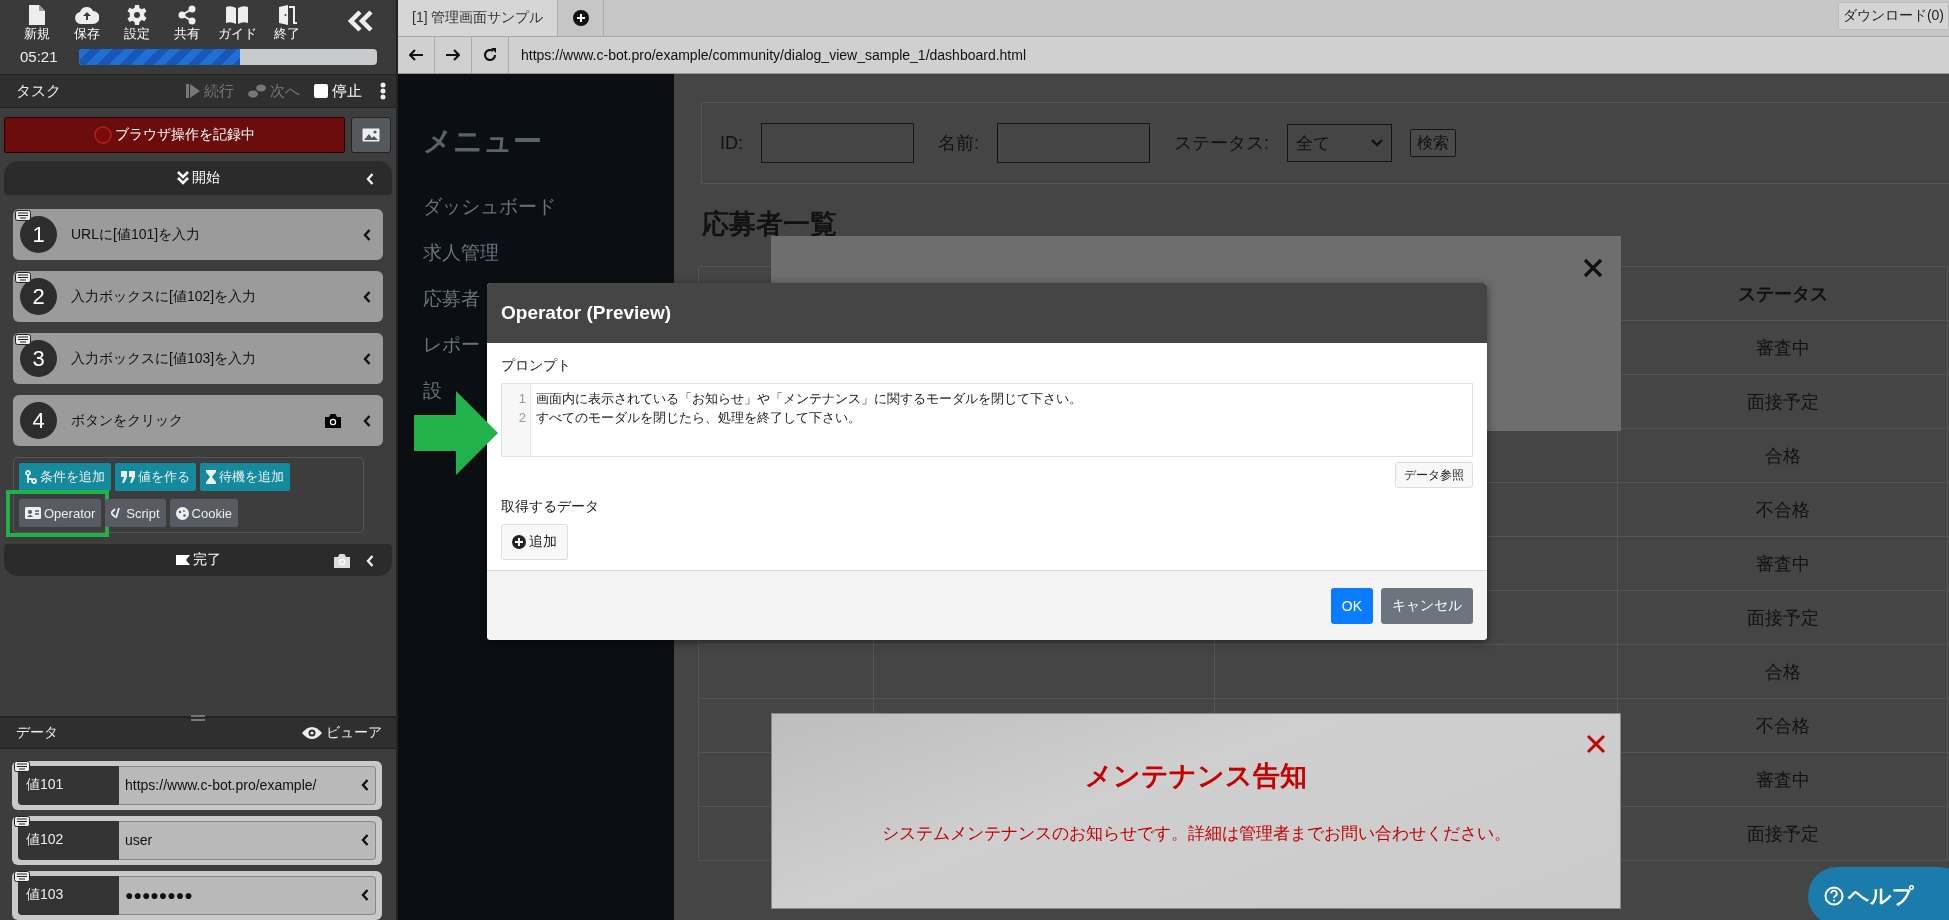 This screenshot has width=1949, height=920. Describe the element at coordinates (361, 21) in the screenshot. I see `double-chevron-left-icon` at that location.